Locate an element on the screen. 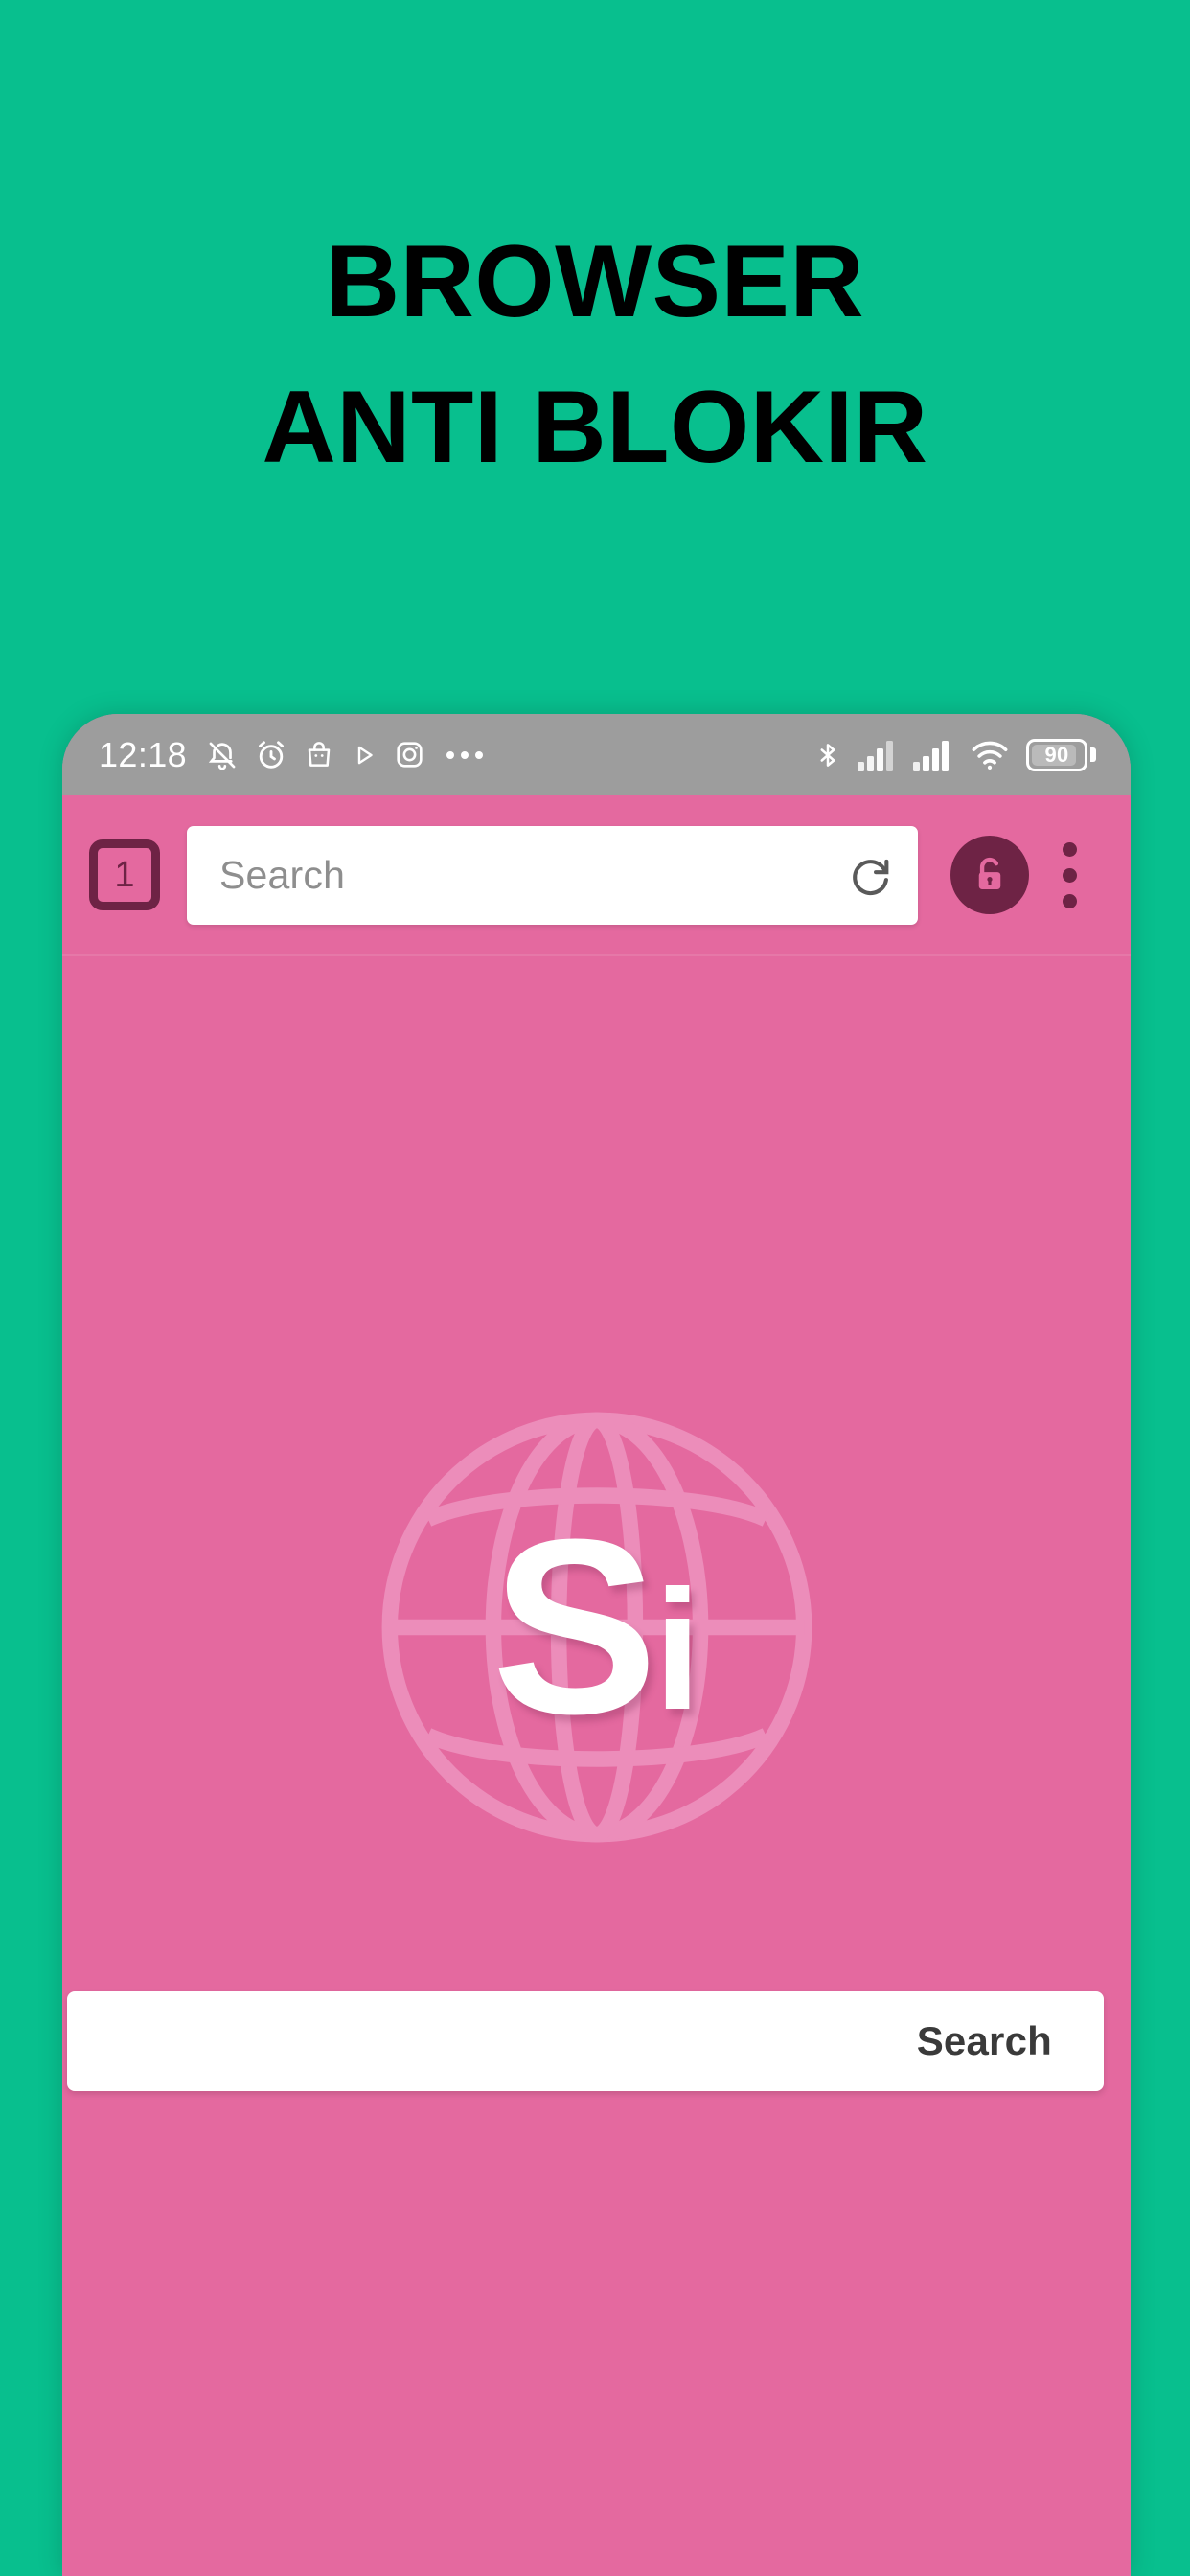  bluetooth-icon is located at coordinates (827, 755).